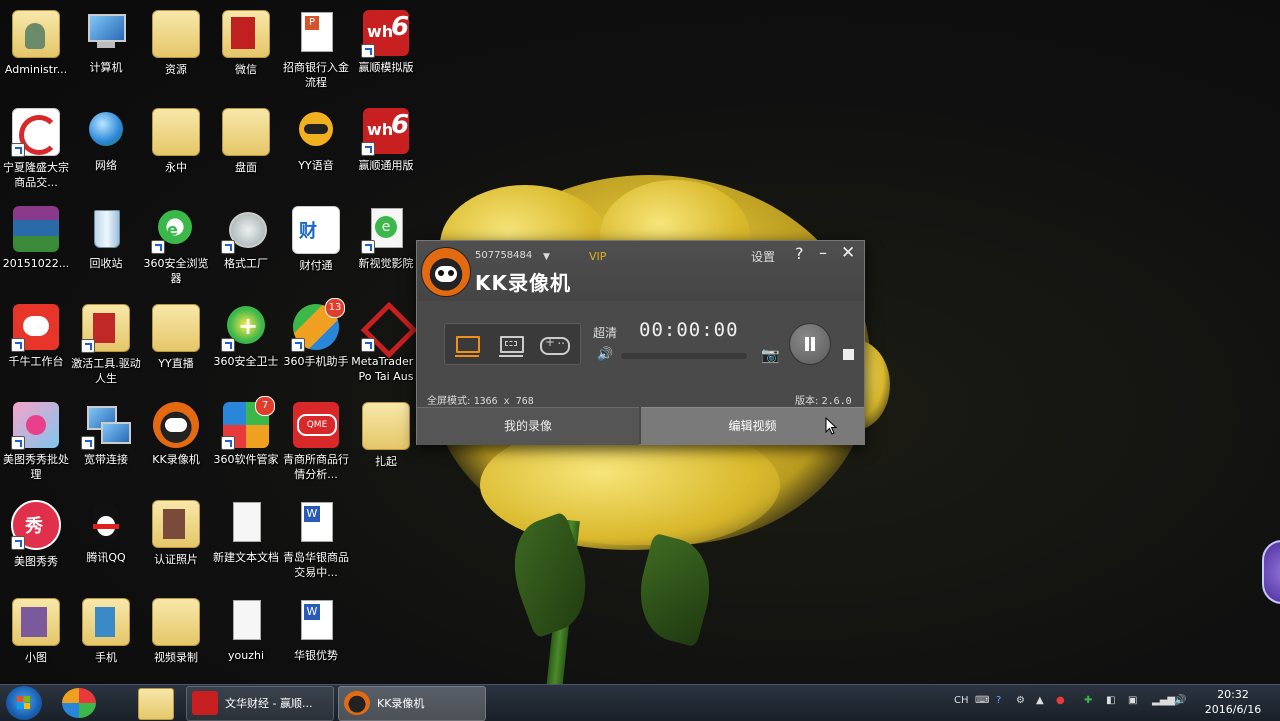  Describe the element at coordinates (106, 441) in the screenshot. I see `desktop-icon-broadband: 宽带连接` at that location.